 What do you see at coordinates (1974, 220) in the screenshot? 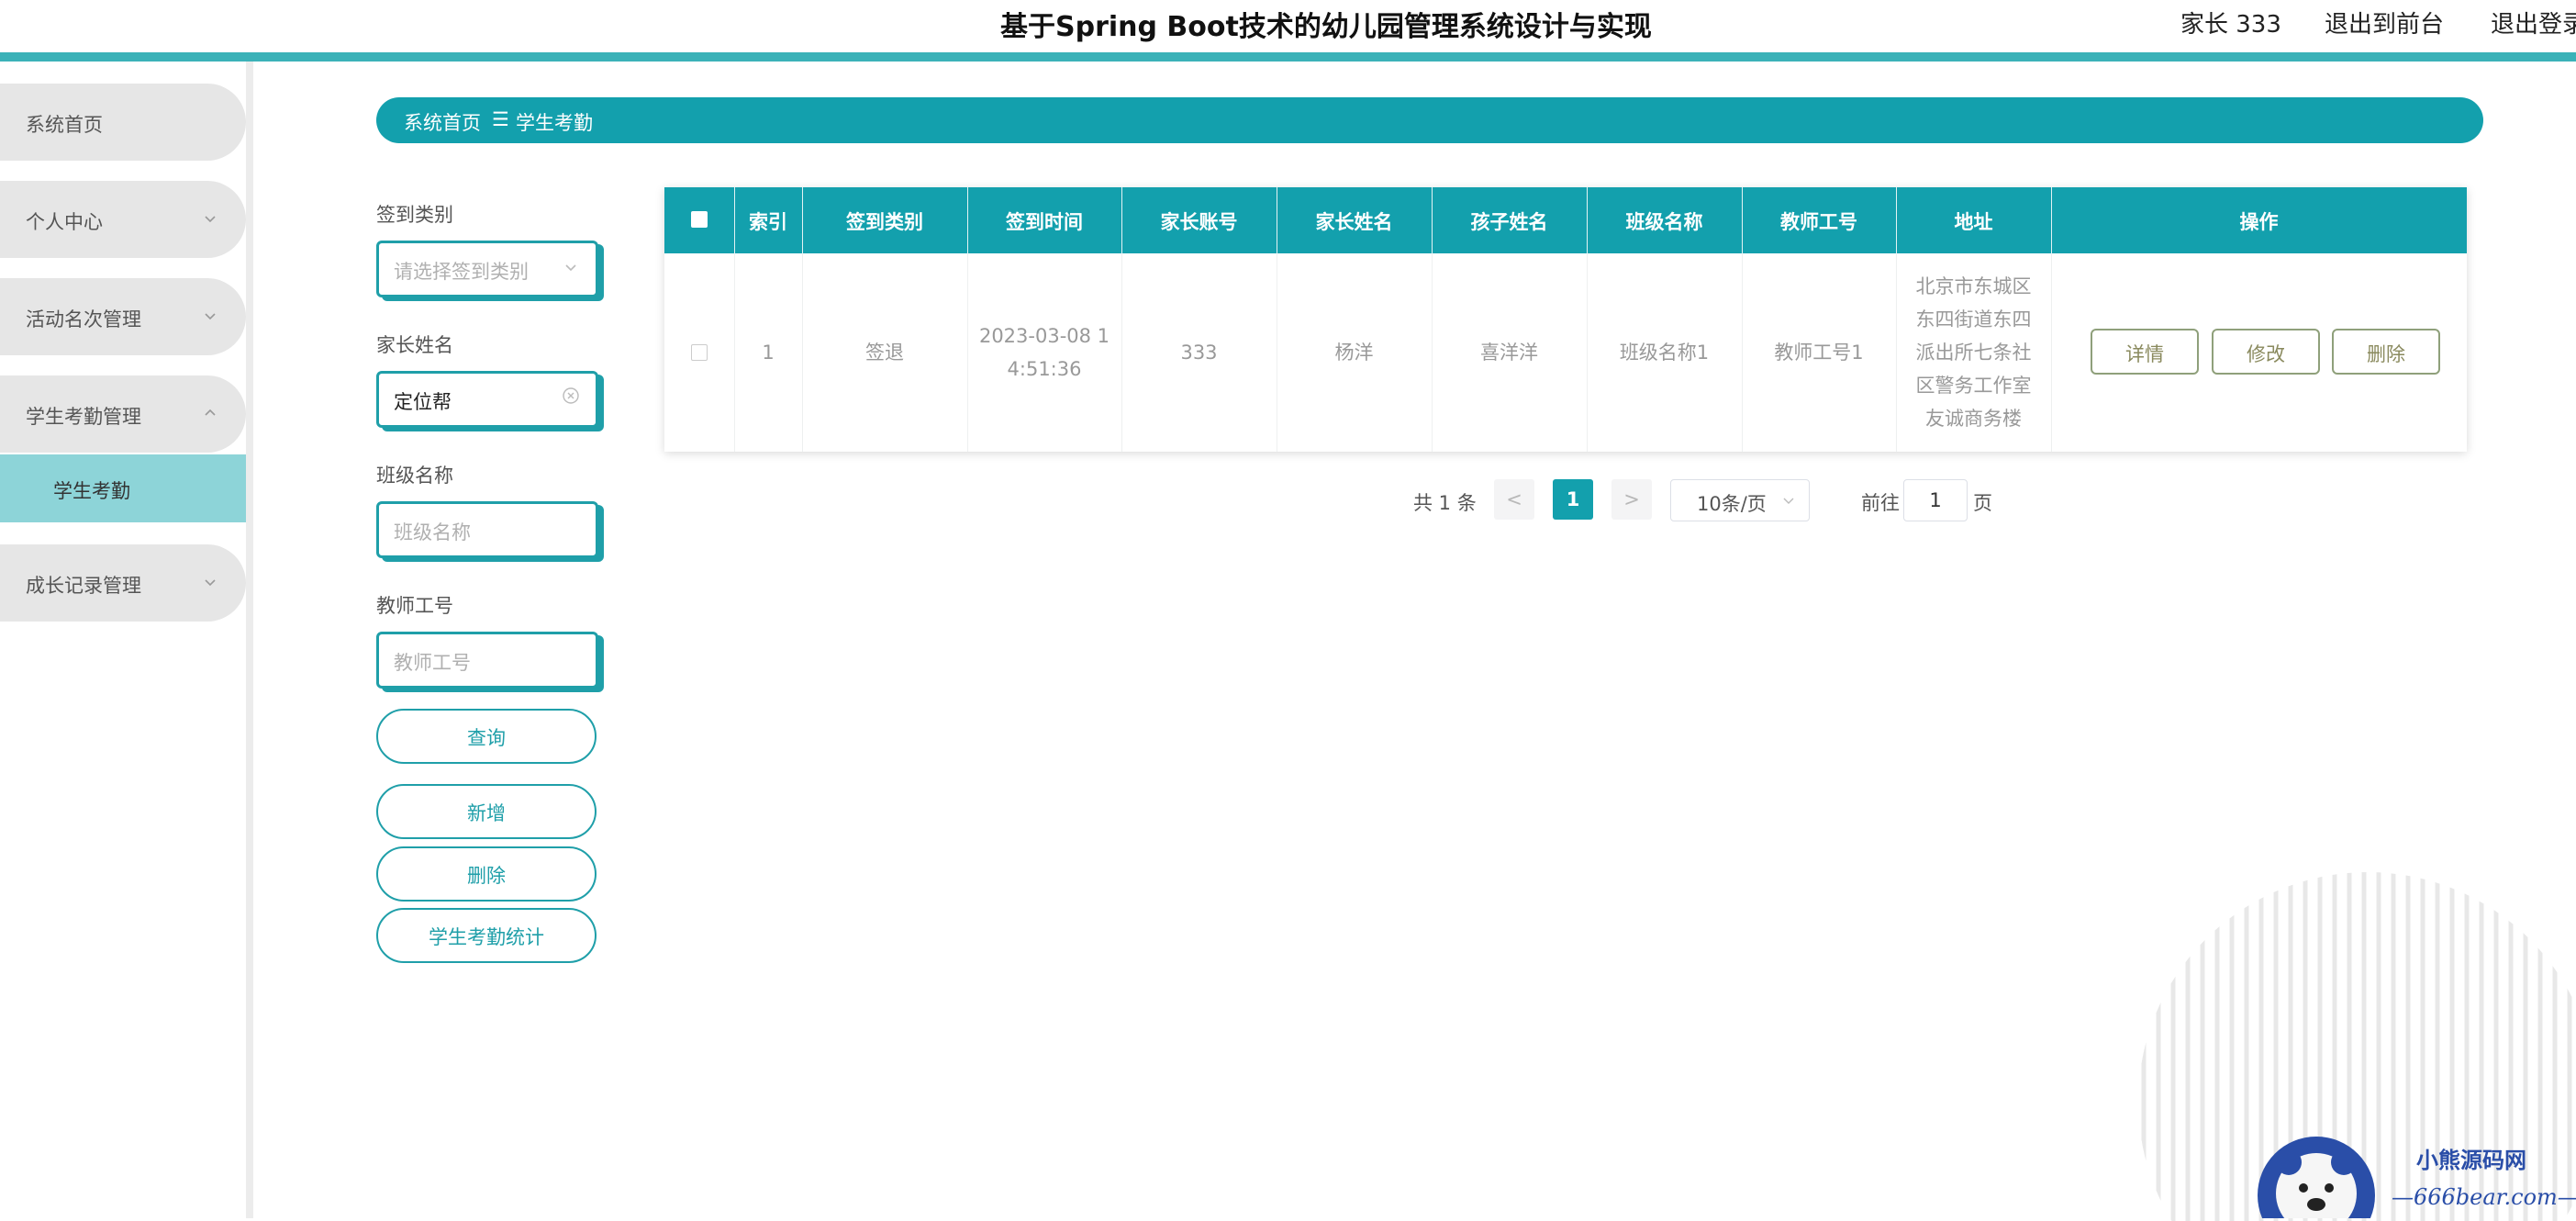
I see `column-header: 地址` at bounding box center [1974, 220].